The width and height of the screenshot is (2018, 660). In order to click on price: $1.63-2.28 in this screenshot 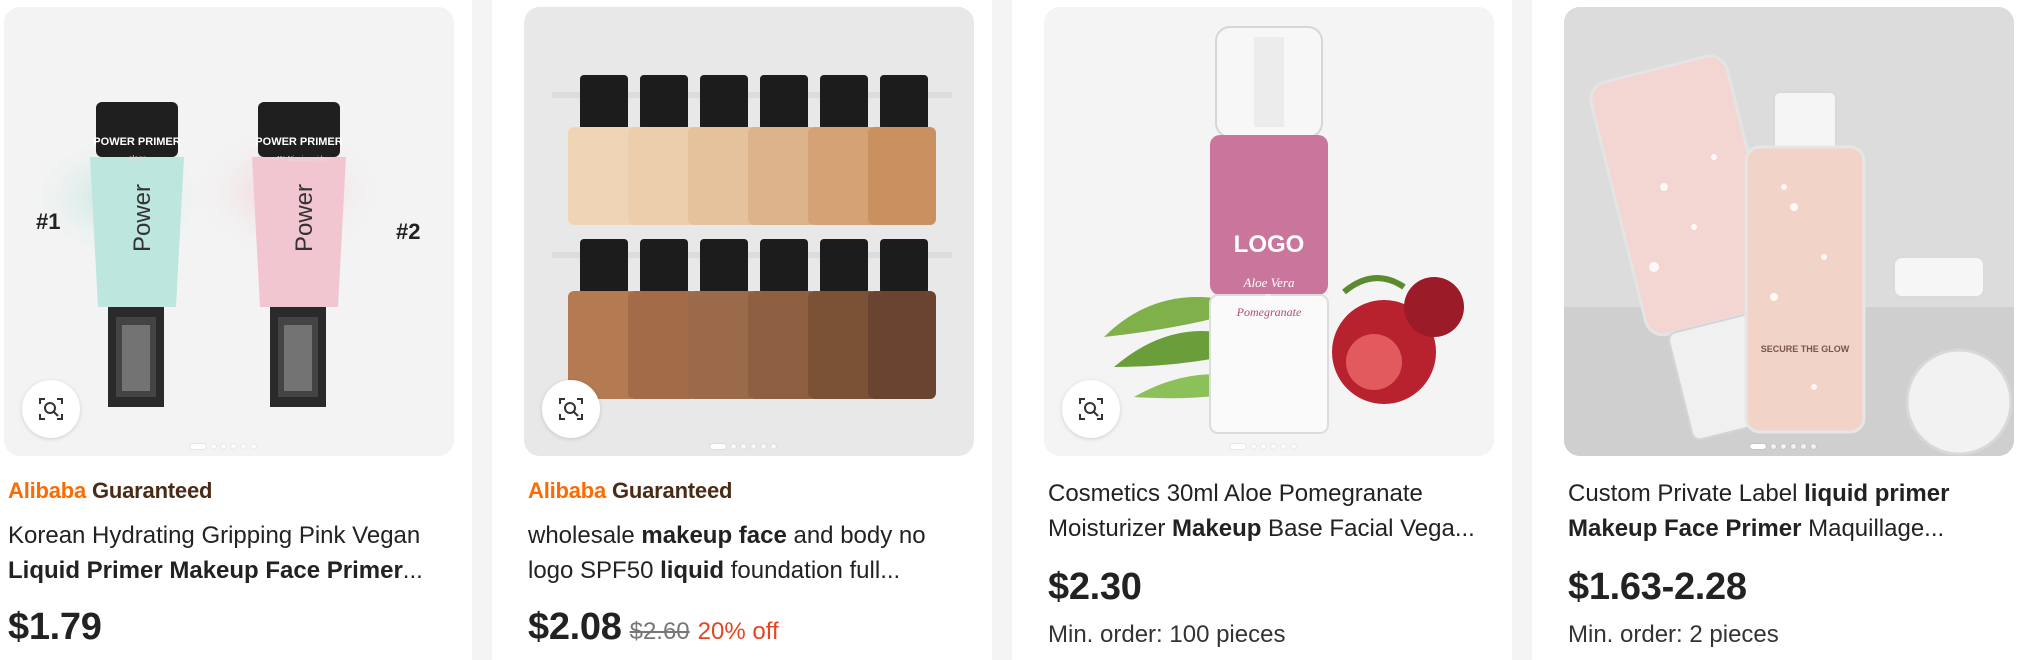, I will do `click(1657, 587)`.